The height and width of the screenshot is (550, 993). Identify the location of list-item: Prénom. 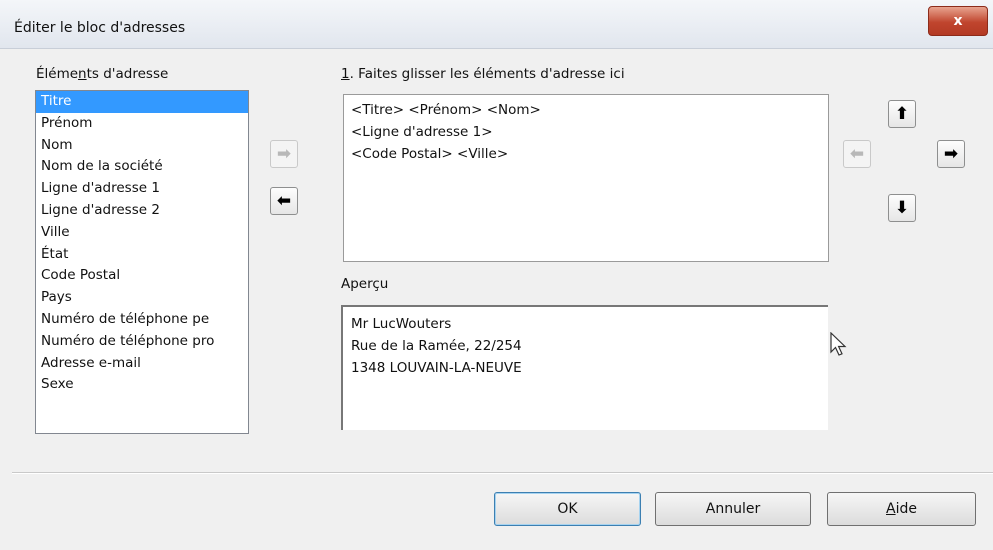
(142, 124).